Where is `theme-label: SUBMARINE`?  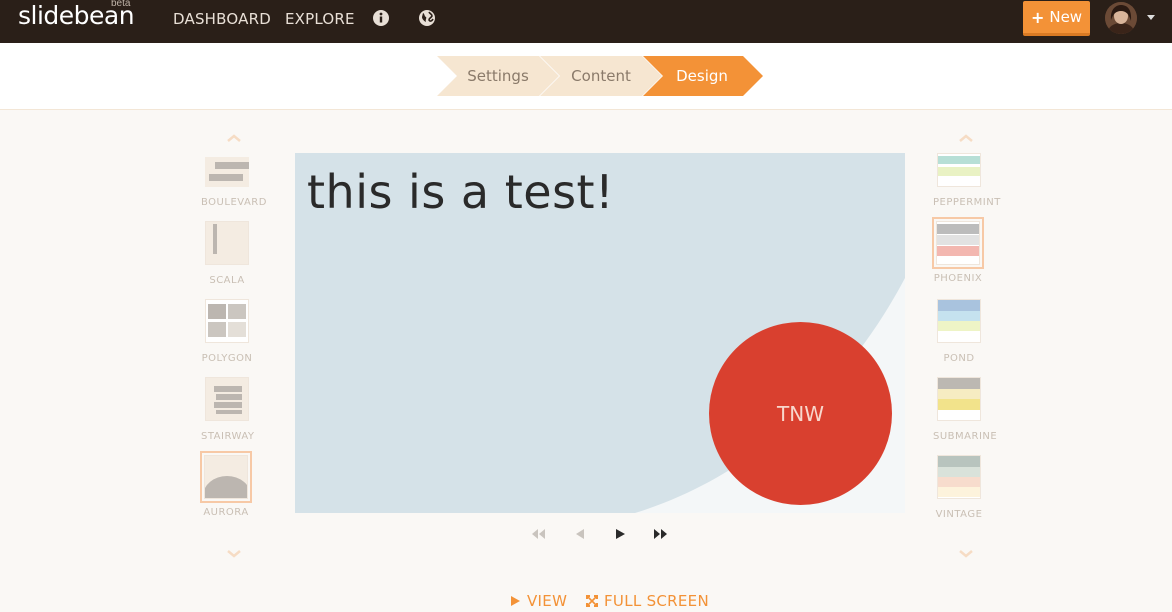
theme-label: SUBMARINE is located at coordinates (965, 436).